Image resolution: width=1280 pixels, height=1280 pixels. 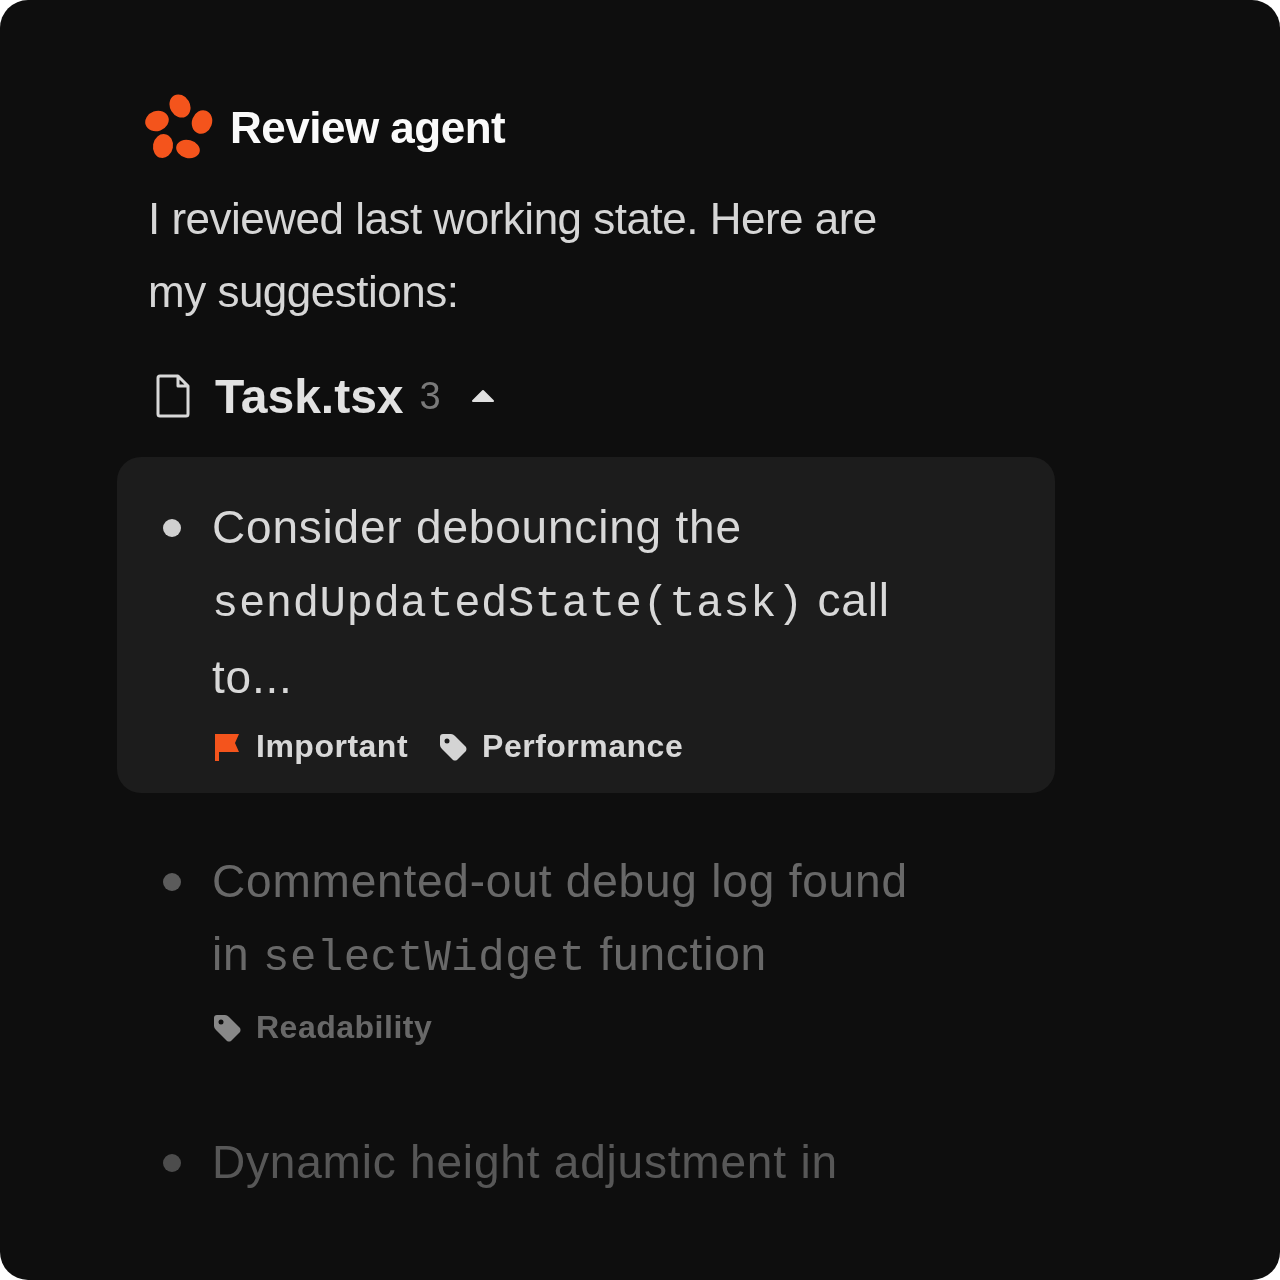 I want to click on file-icon, so click(x=173, y=396).